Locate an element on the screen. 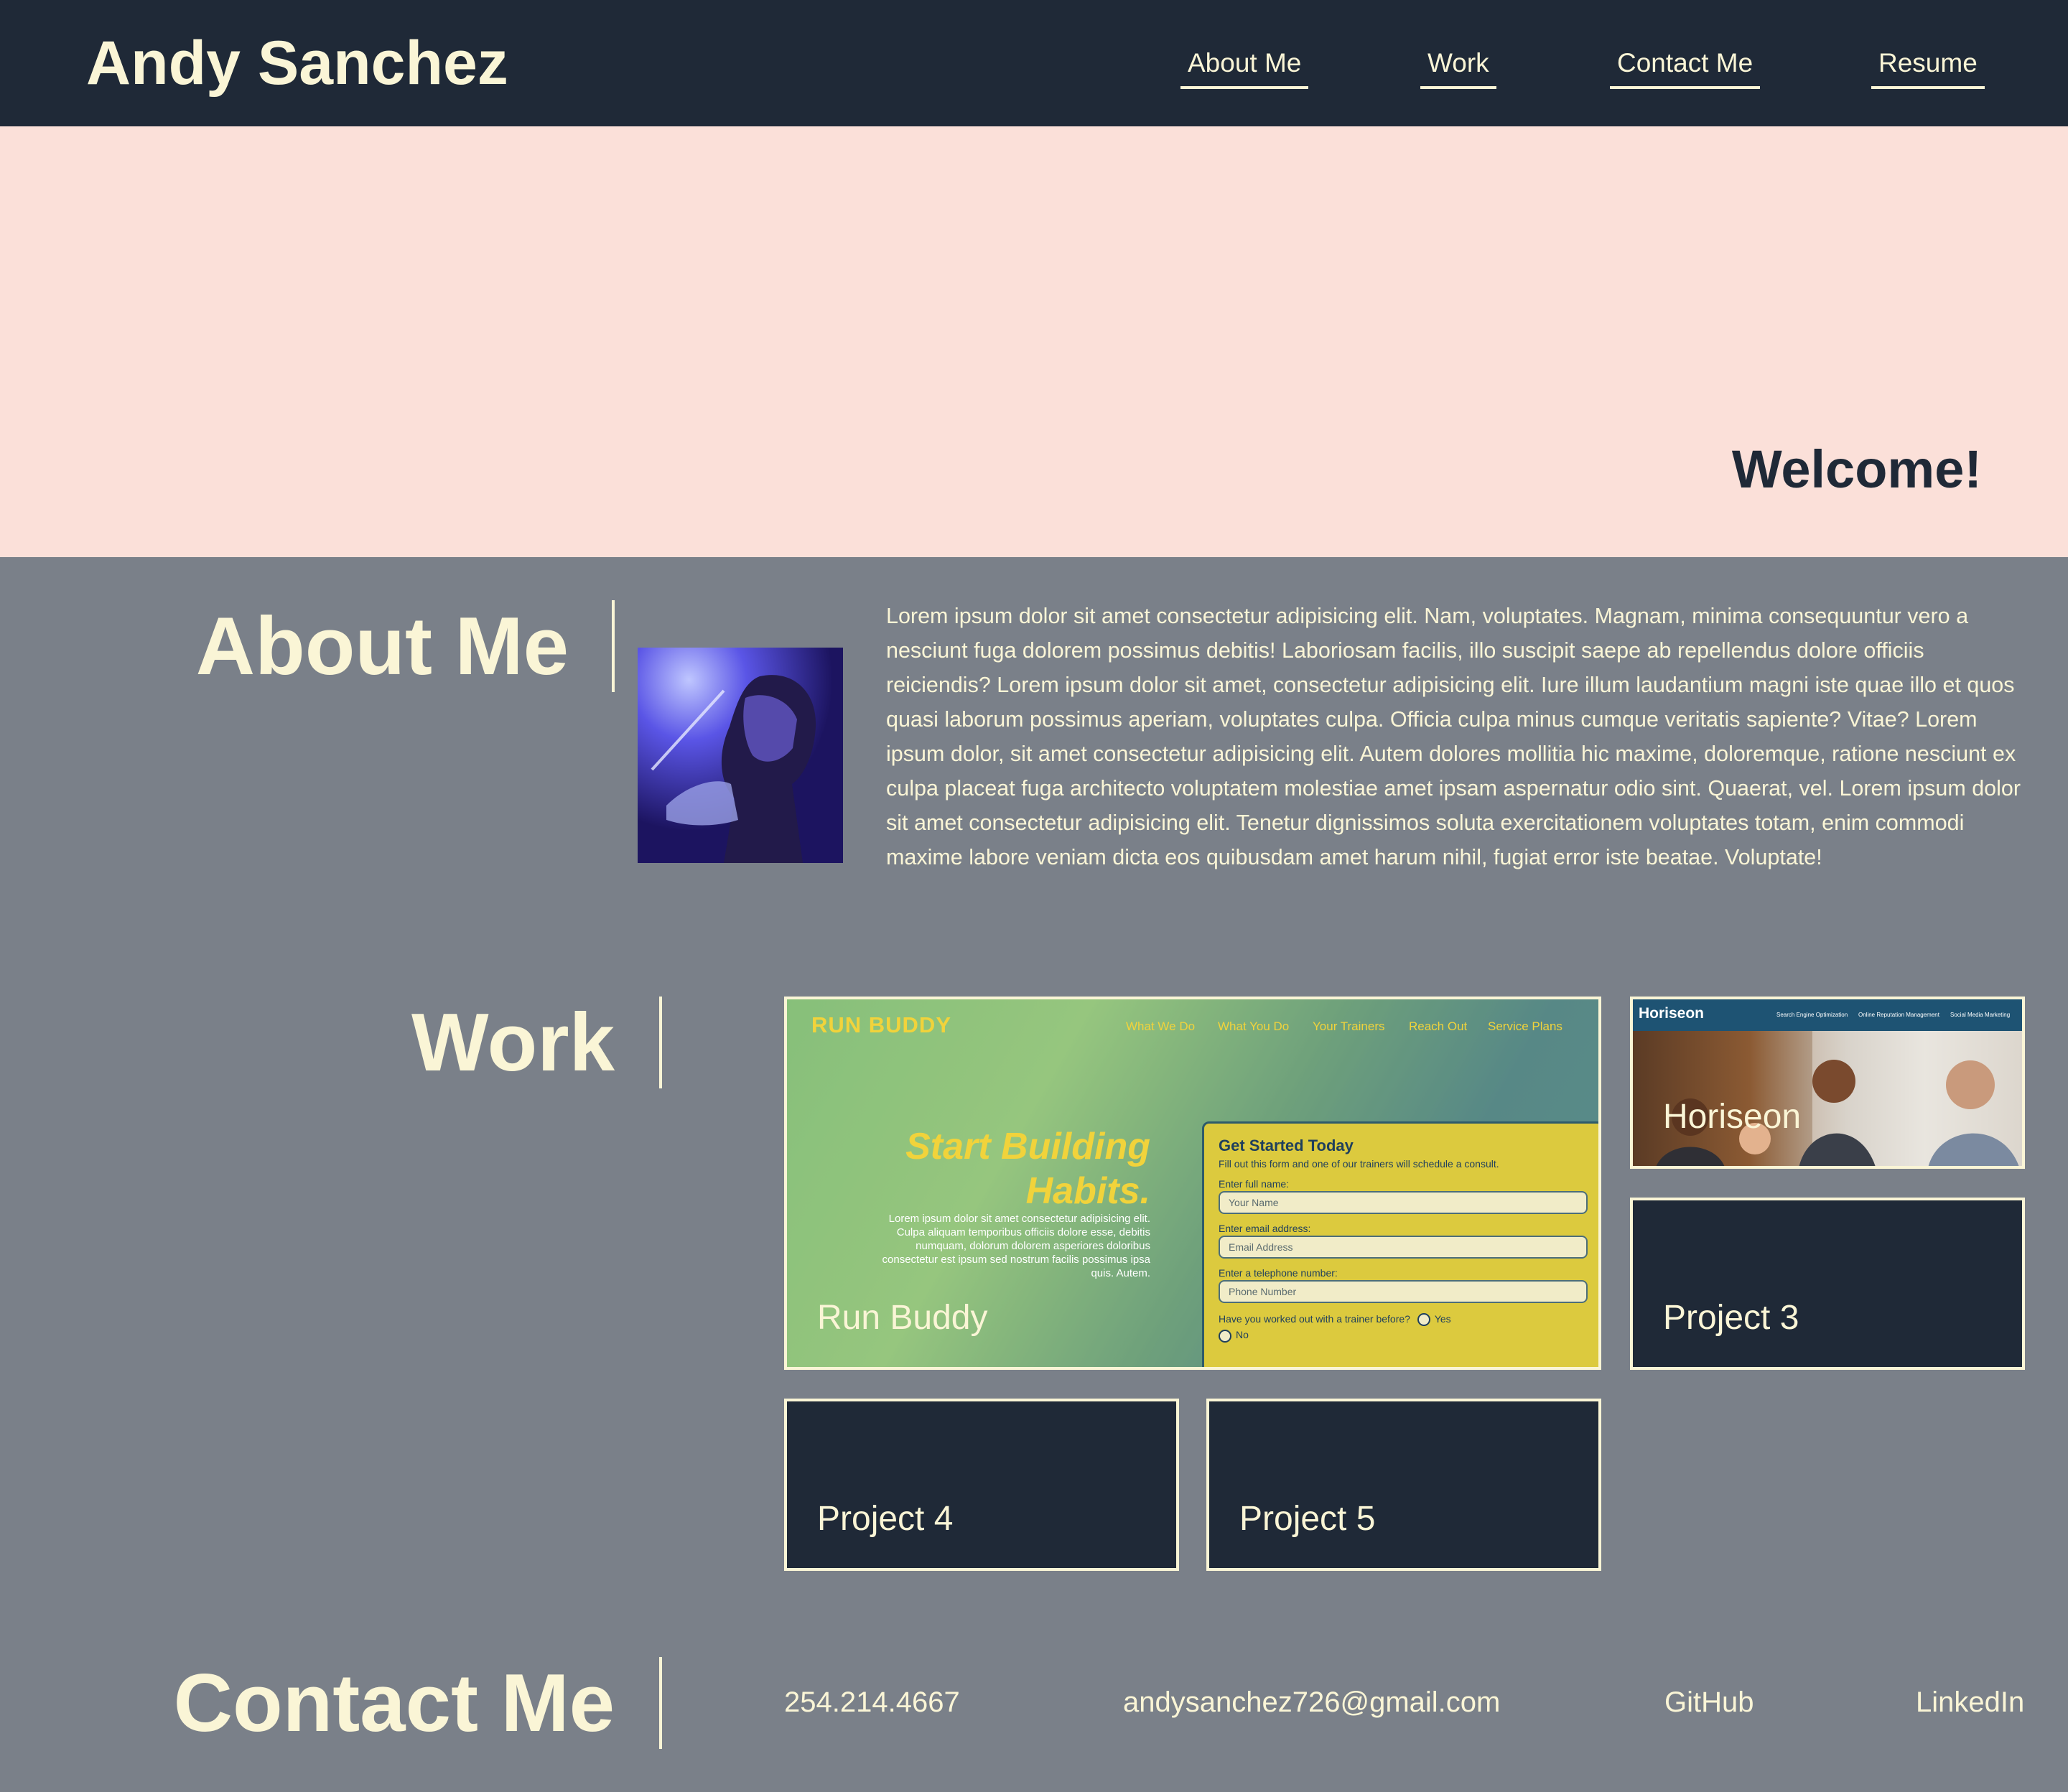  run-buddy-preview-nav-item: What You Do is located at coordinates (1254, 1026).